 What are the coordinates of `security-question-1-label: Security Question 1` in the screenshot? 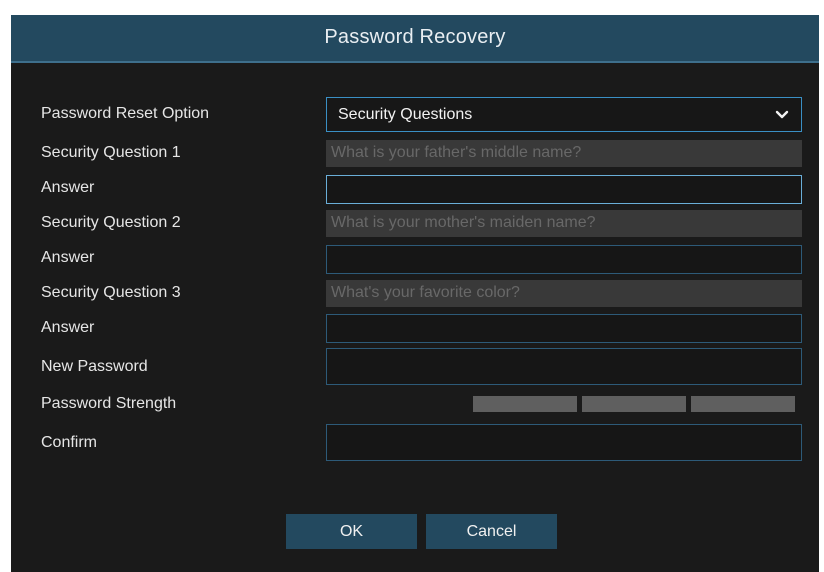 It's located at (111, 152).